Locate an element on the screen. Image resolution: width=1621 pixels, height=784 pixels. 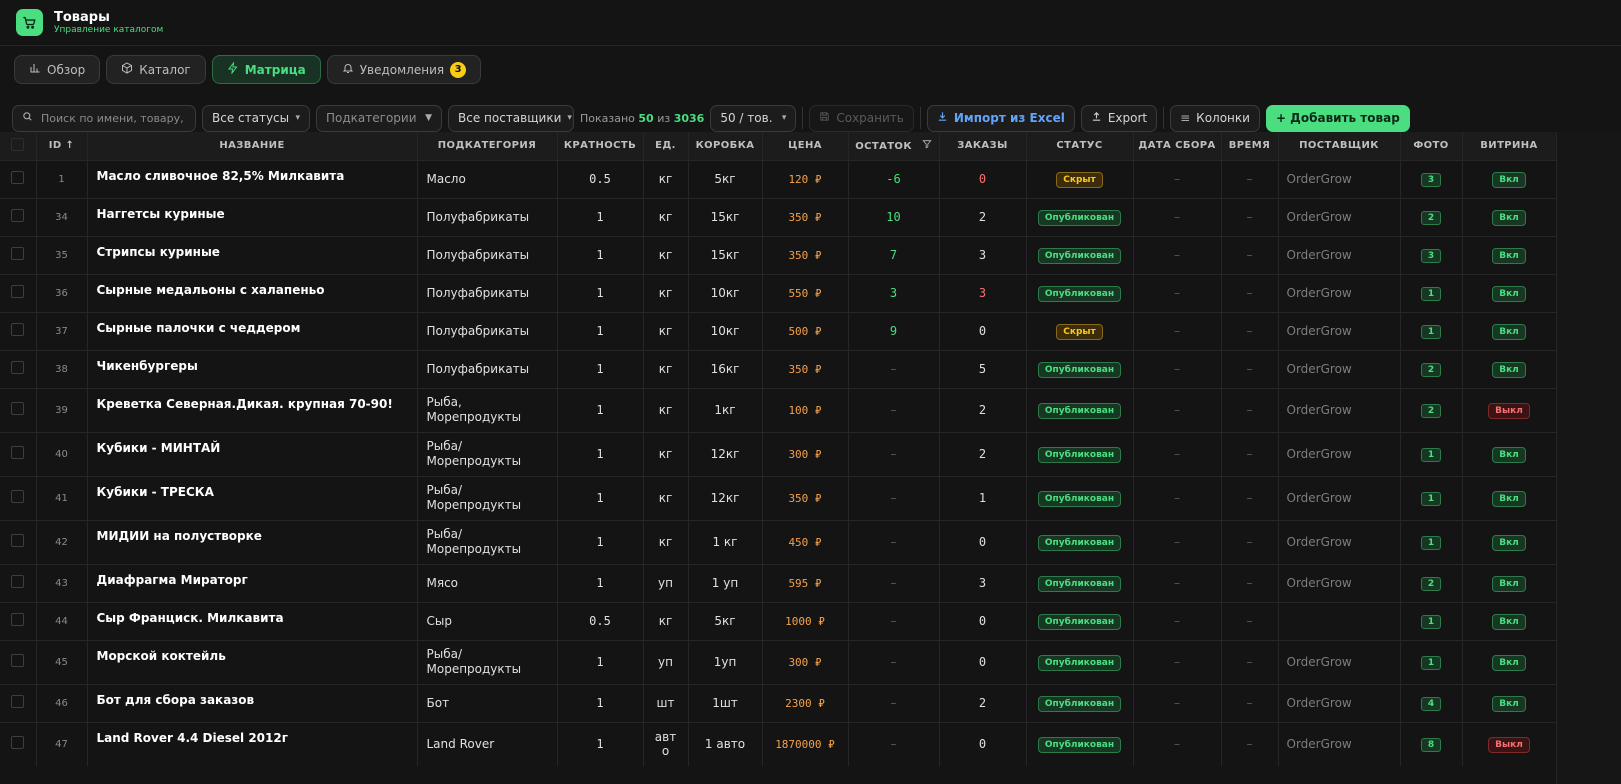
cell-unit: шт is located at coordinates (666, 702).